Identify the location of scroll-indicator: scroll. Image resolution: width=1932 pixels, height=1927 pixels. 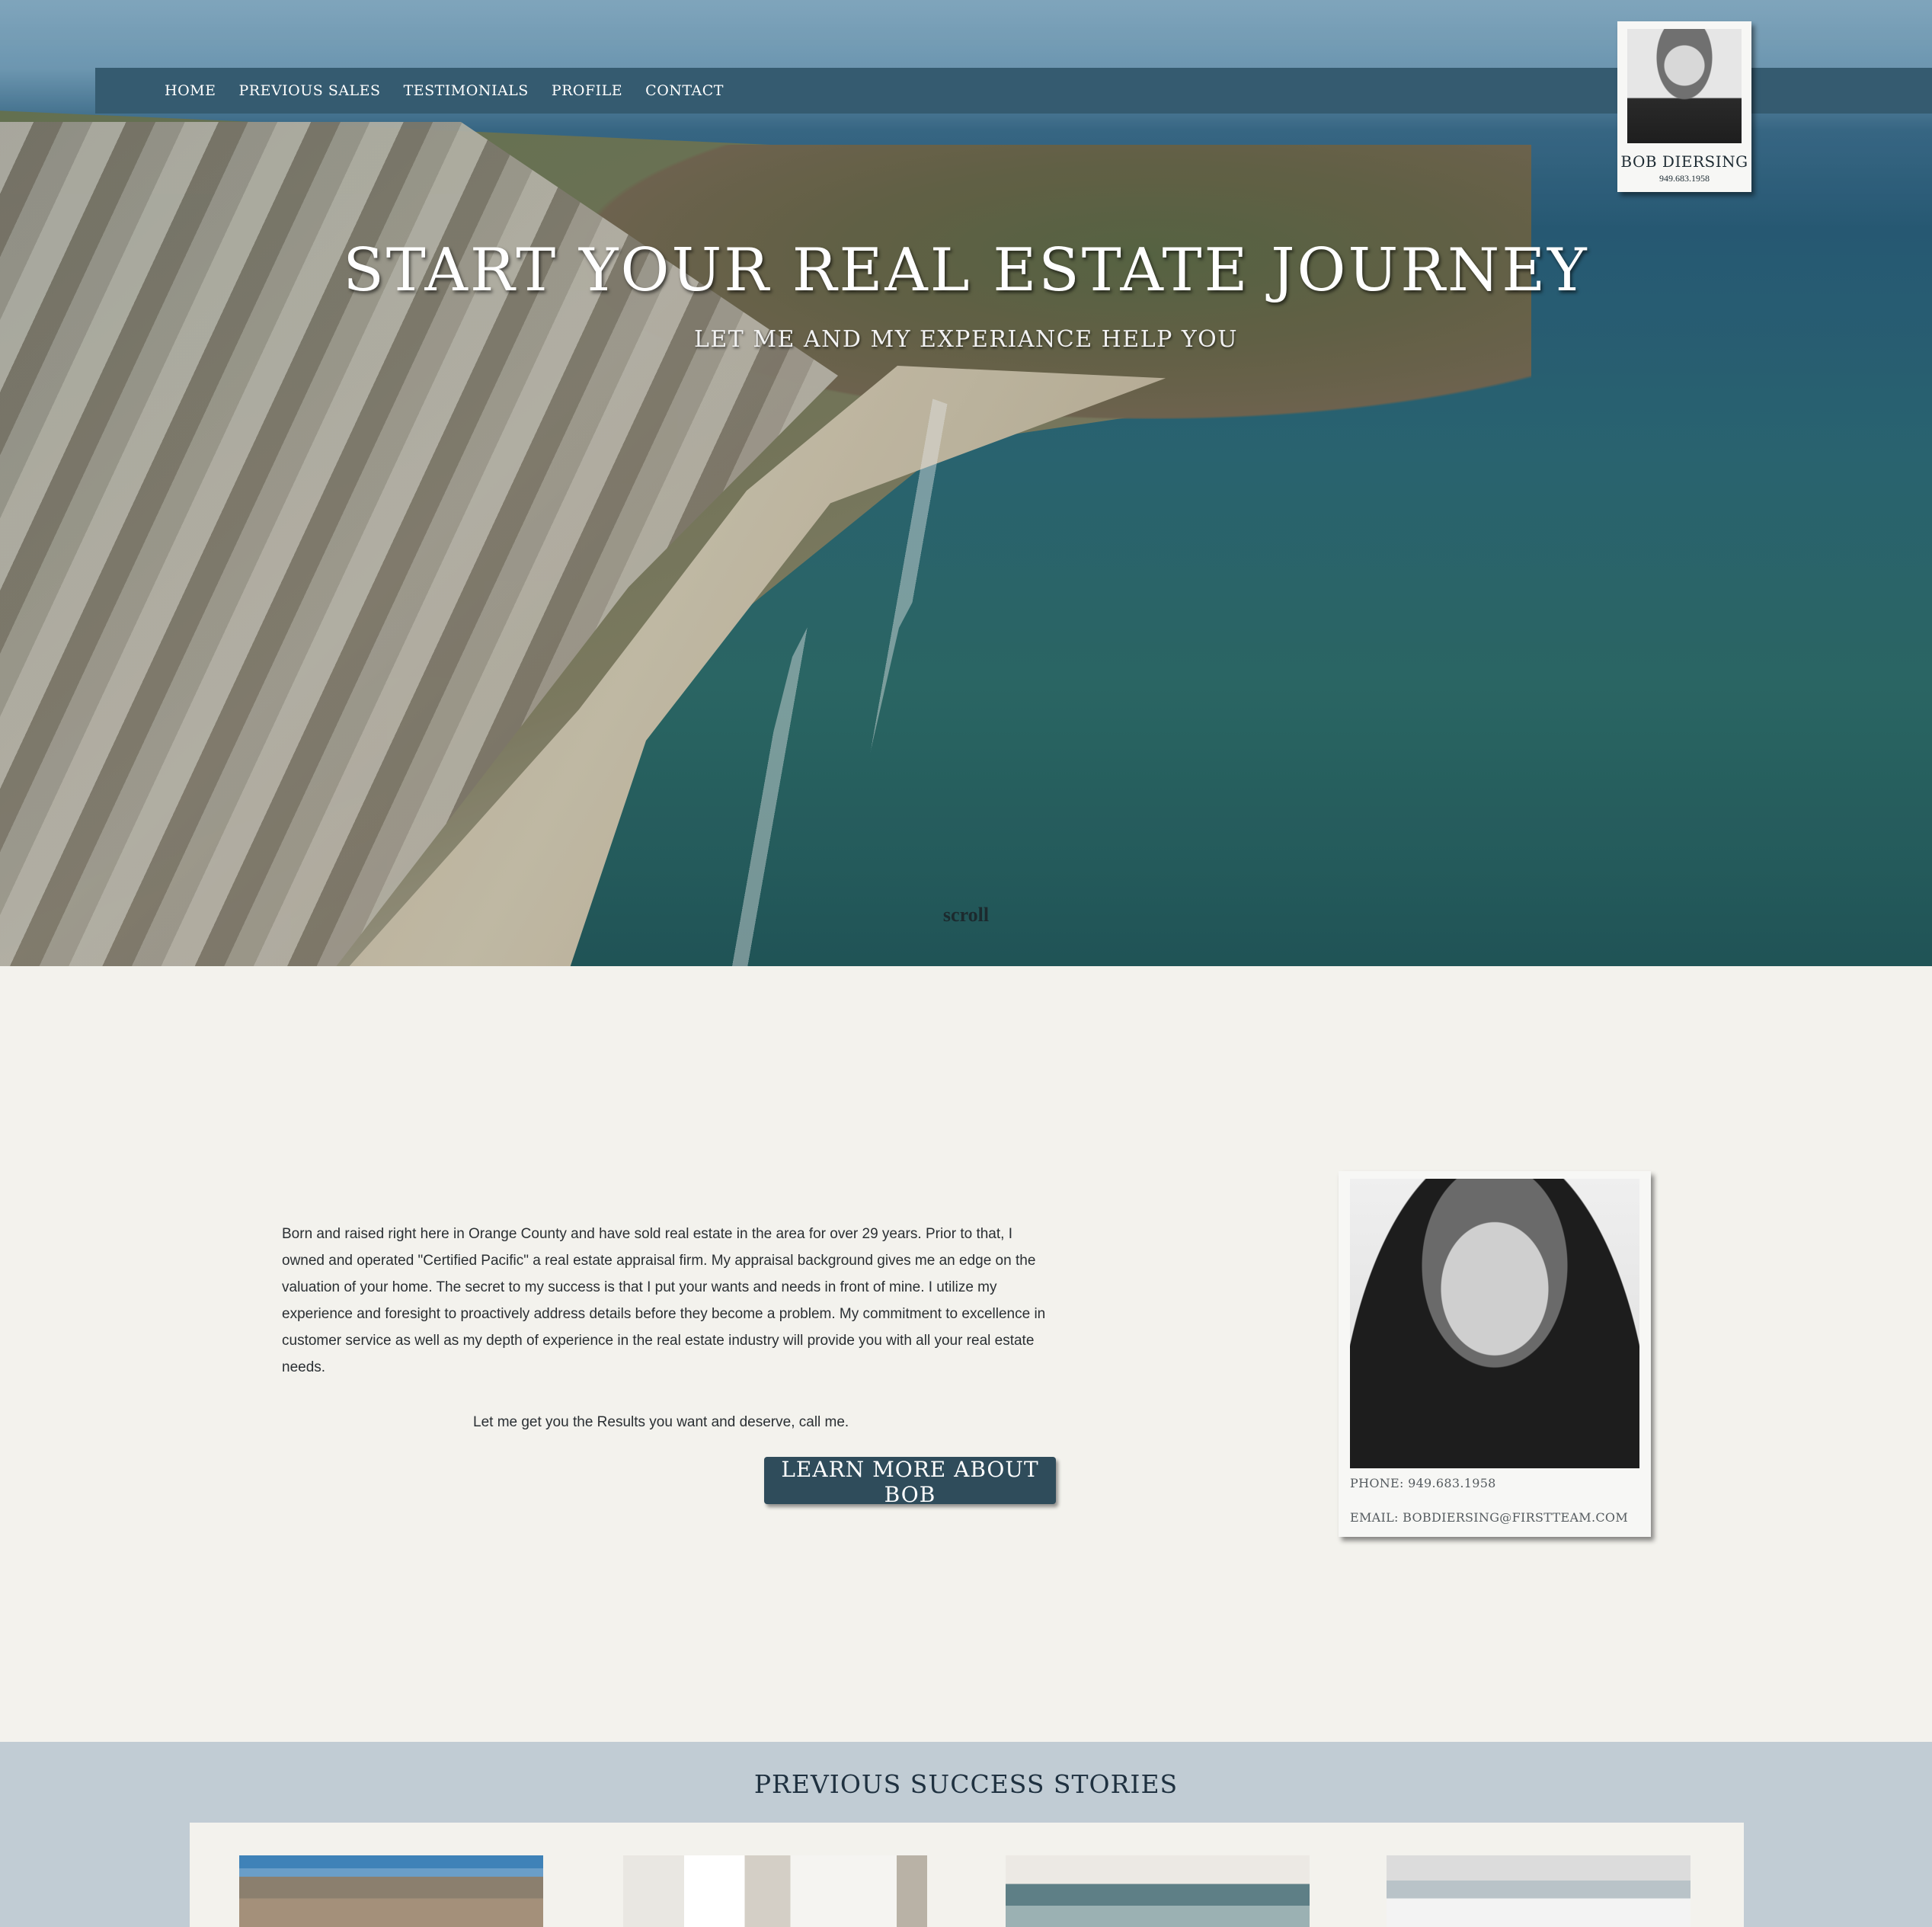
(966, 916).